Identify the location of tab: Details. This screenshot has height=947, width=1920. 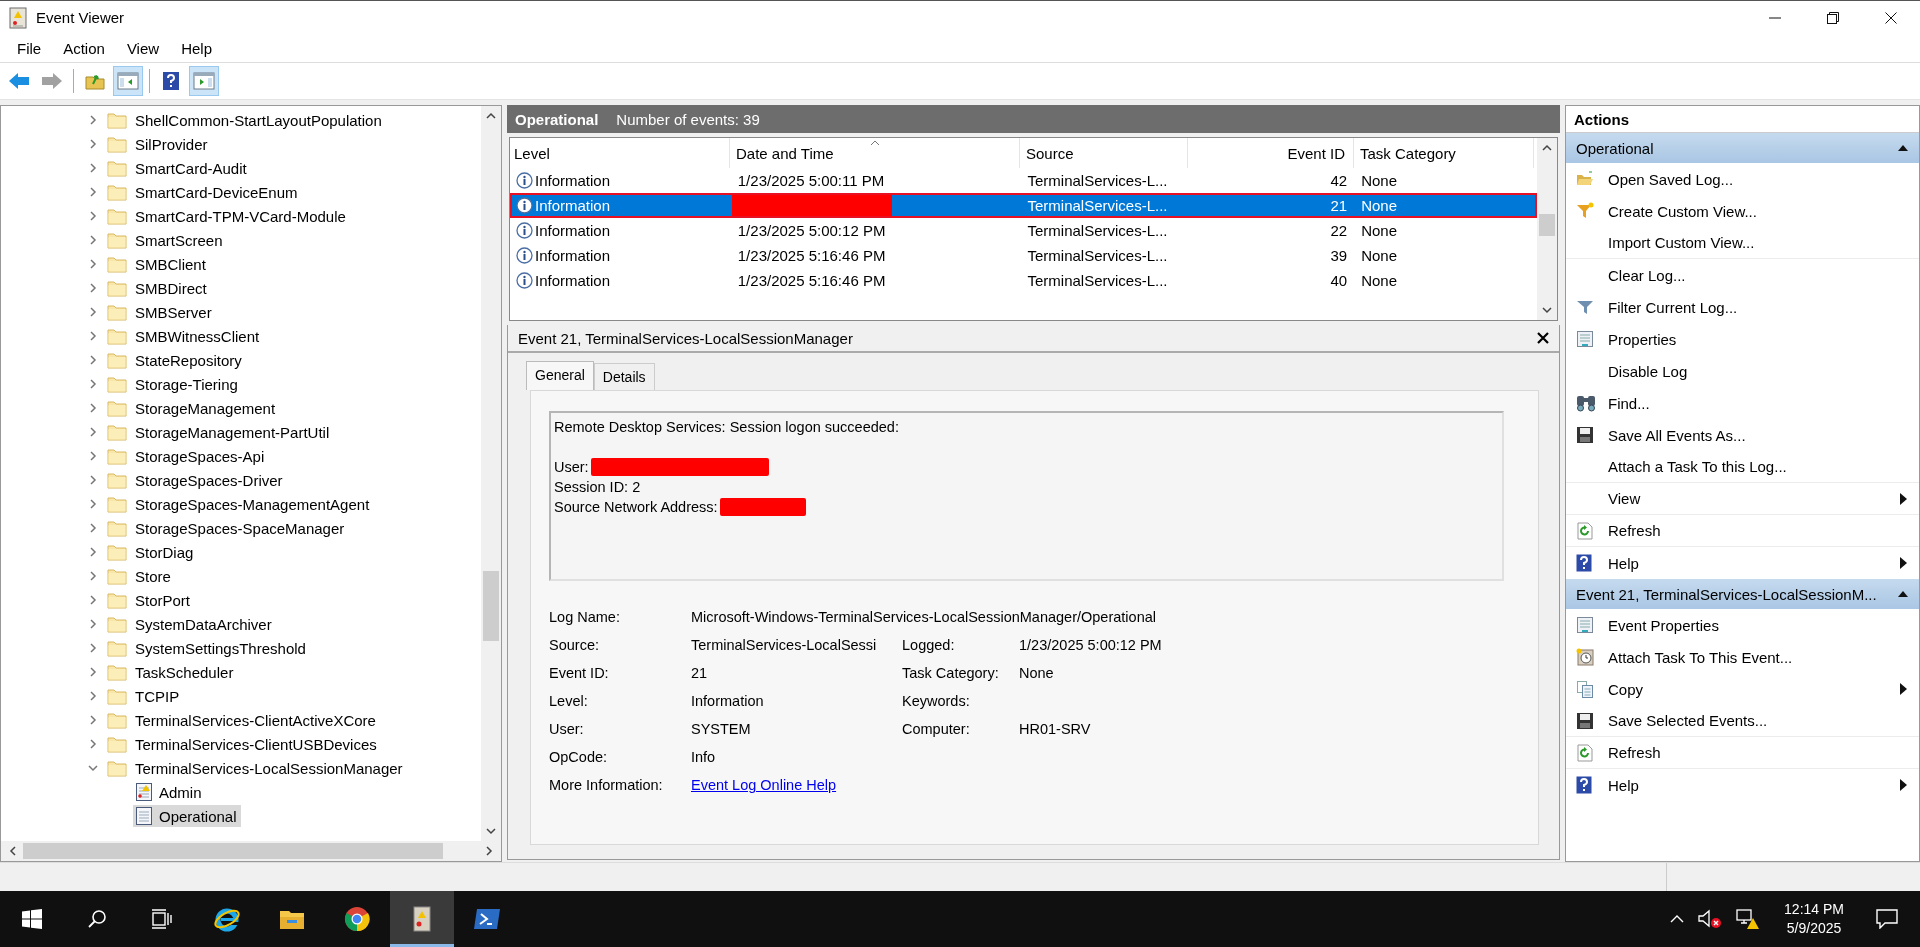
(624, 376).